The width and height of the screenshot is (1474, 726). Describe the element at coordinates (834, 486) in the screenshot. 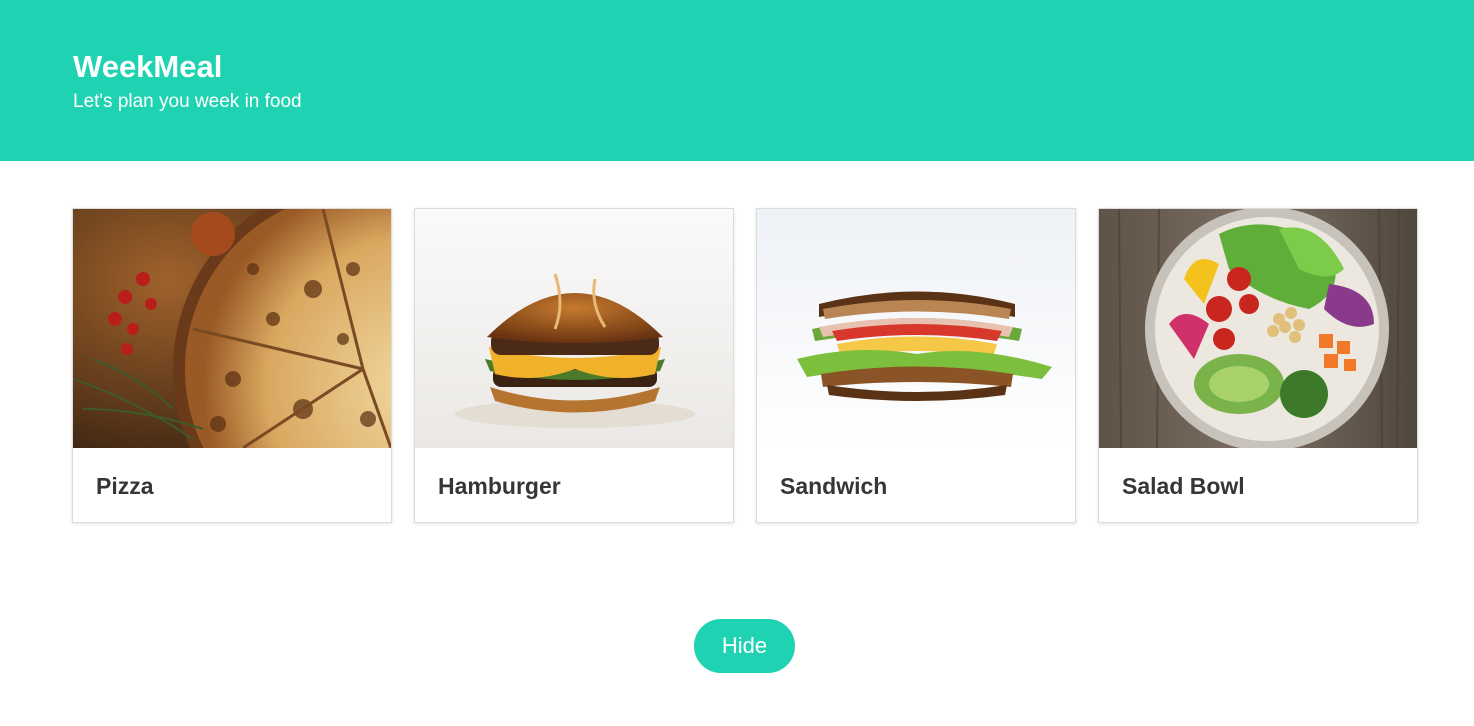

I see `meal-card-title: Sandwich` at that location.